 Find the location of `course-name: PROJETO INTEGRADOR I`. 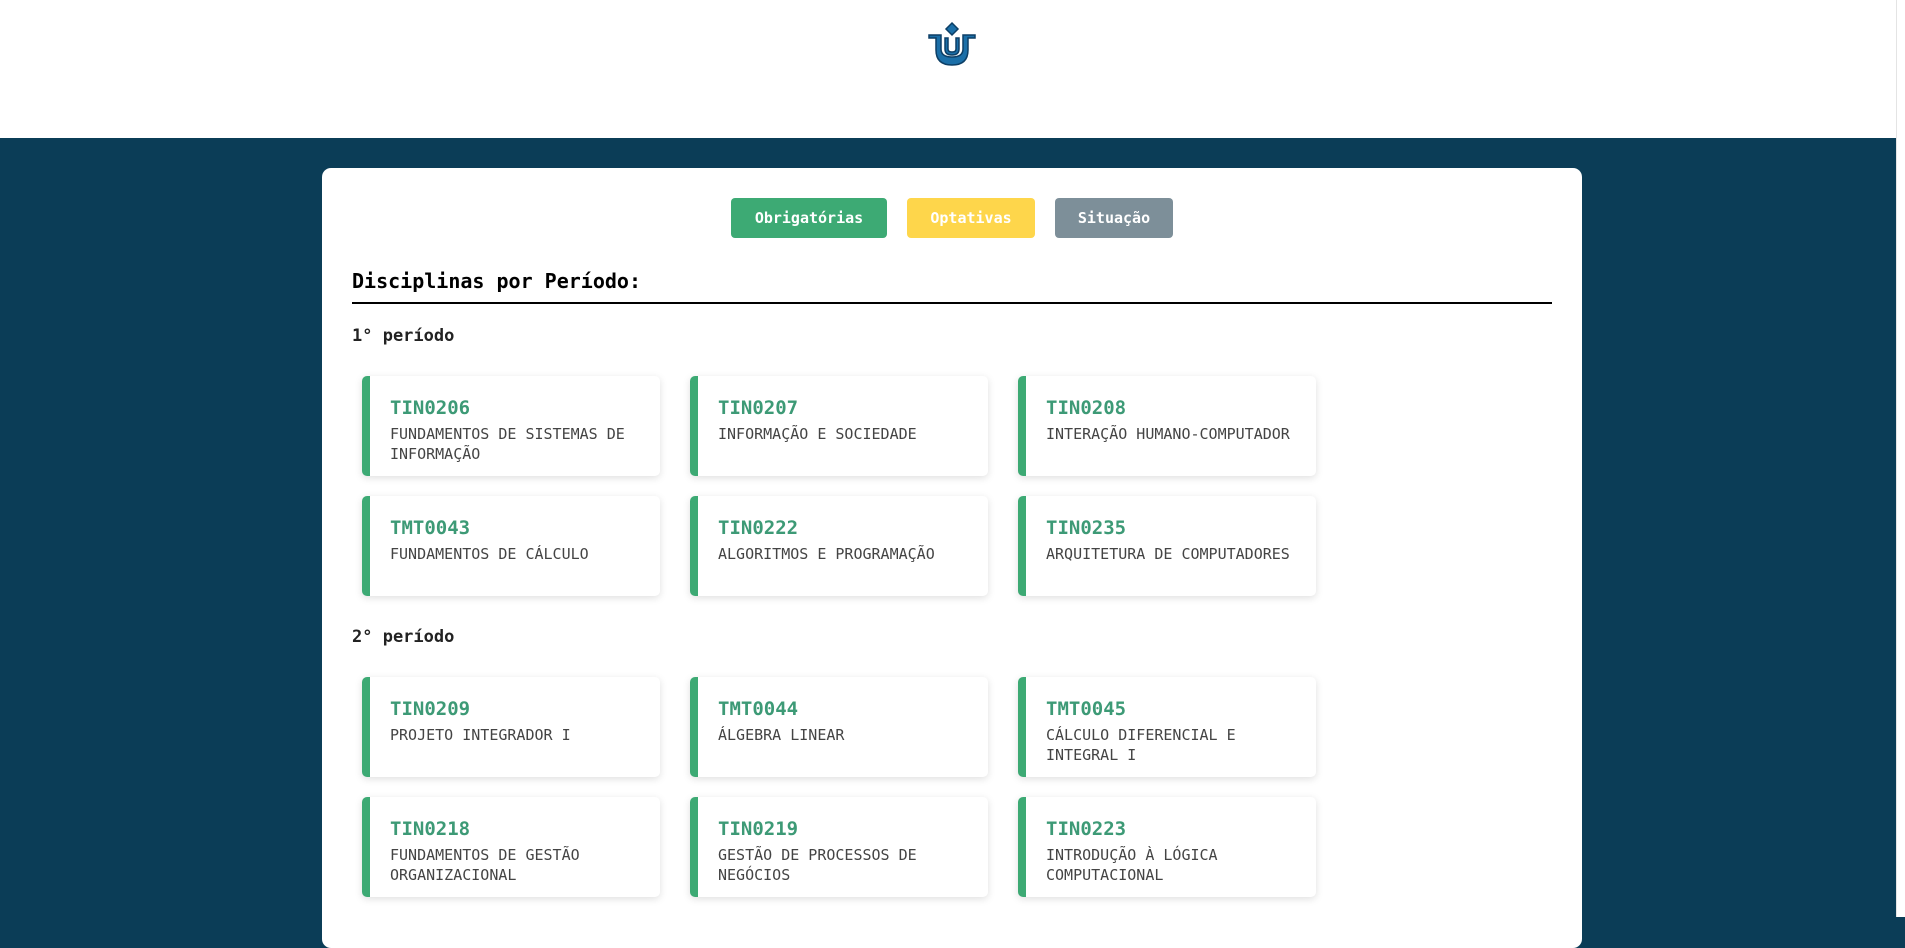

course-name: PROJETO INTEGRADOR I is located at coordinates (480, 735).